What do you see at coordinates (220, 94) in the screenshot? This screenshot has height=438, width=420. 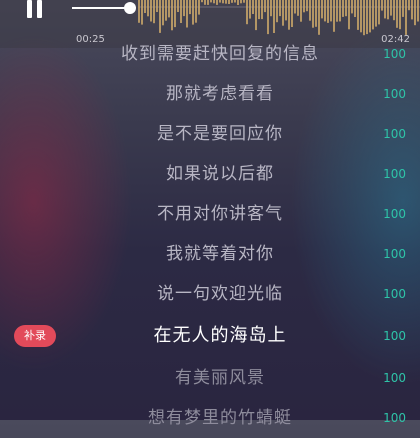 I see `lyric-text: 那就考虑看看` at bounding box center [220, 94].